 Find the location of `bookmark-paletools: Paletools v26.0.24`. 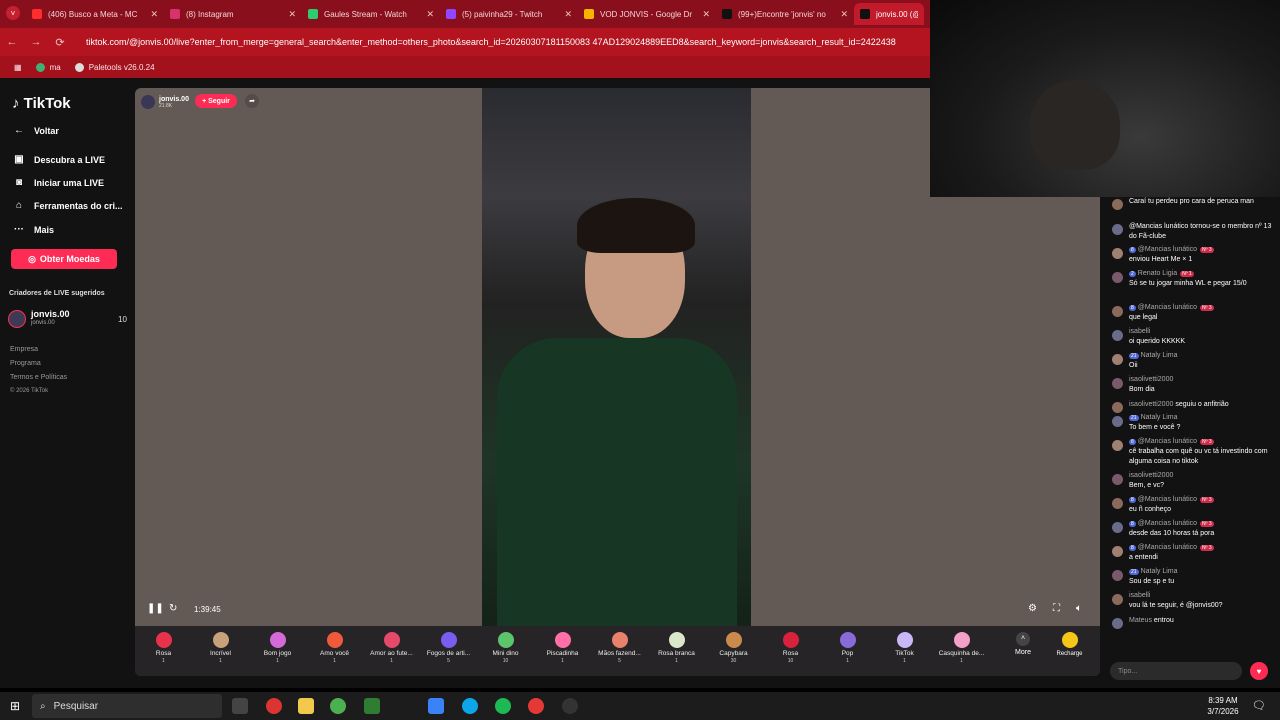

bookmark-paletools: Paletools v26.0.24 is located at coordinates (114, 67).